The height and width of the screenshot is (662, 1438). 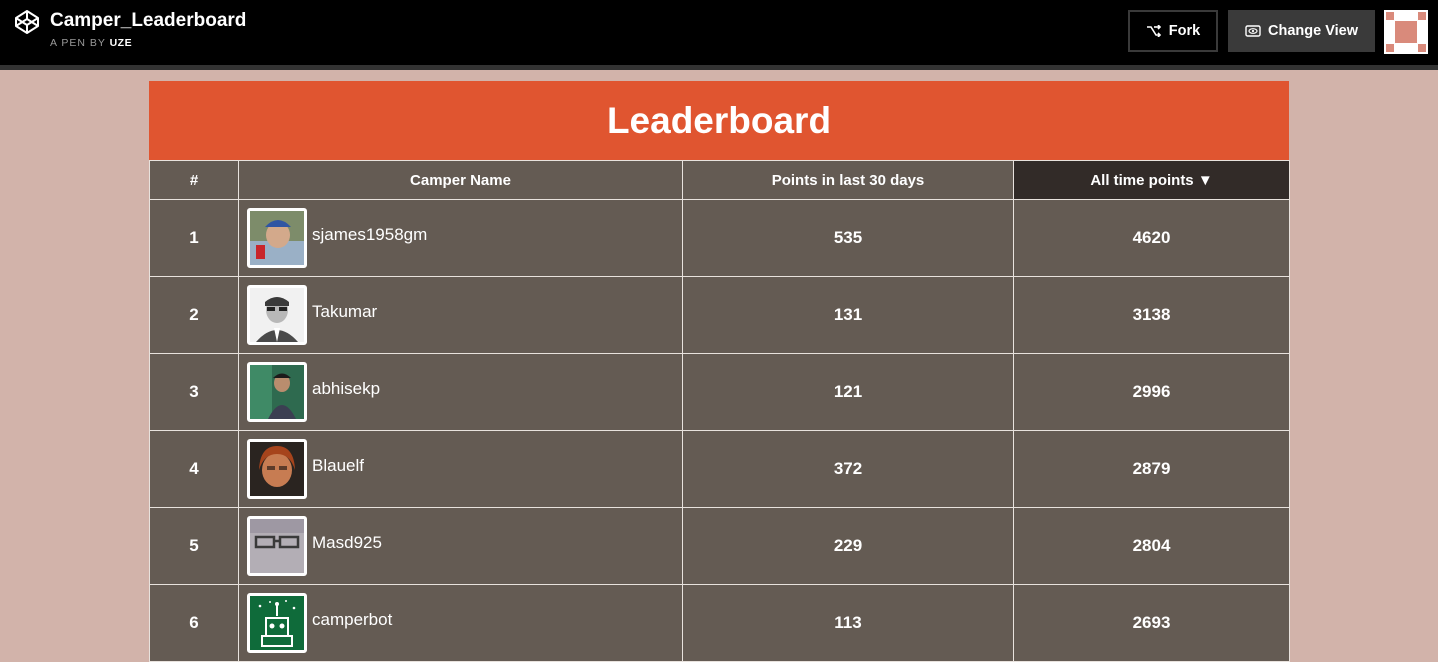 I want to click on recent-points-cell: 131, so click(x=848, y=315).